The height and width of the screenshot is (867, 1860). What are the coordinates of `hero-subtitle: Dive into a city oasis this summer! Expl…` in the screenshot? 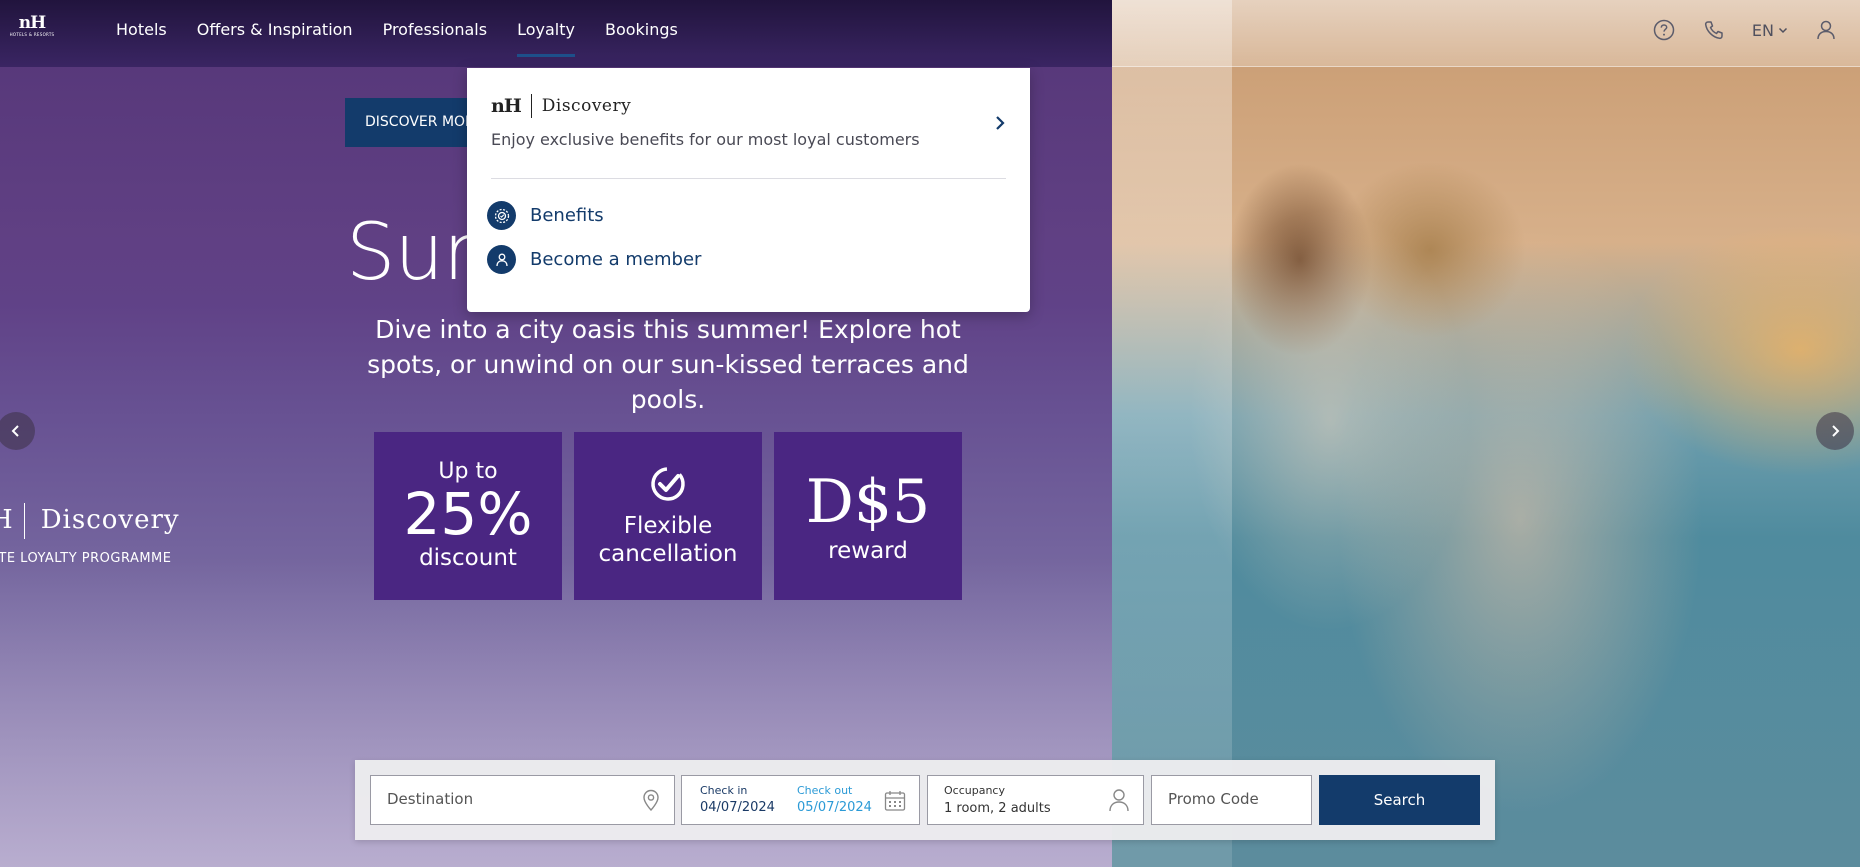 It's located at (668, 364).